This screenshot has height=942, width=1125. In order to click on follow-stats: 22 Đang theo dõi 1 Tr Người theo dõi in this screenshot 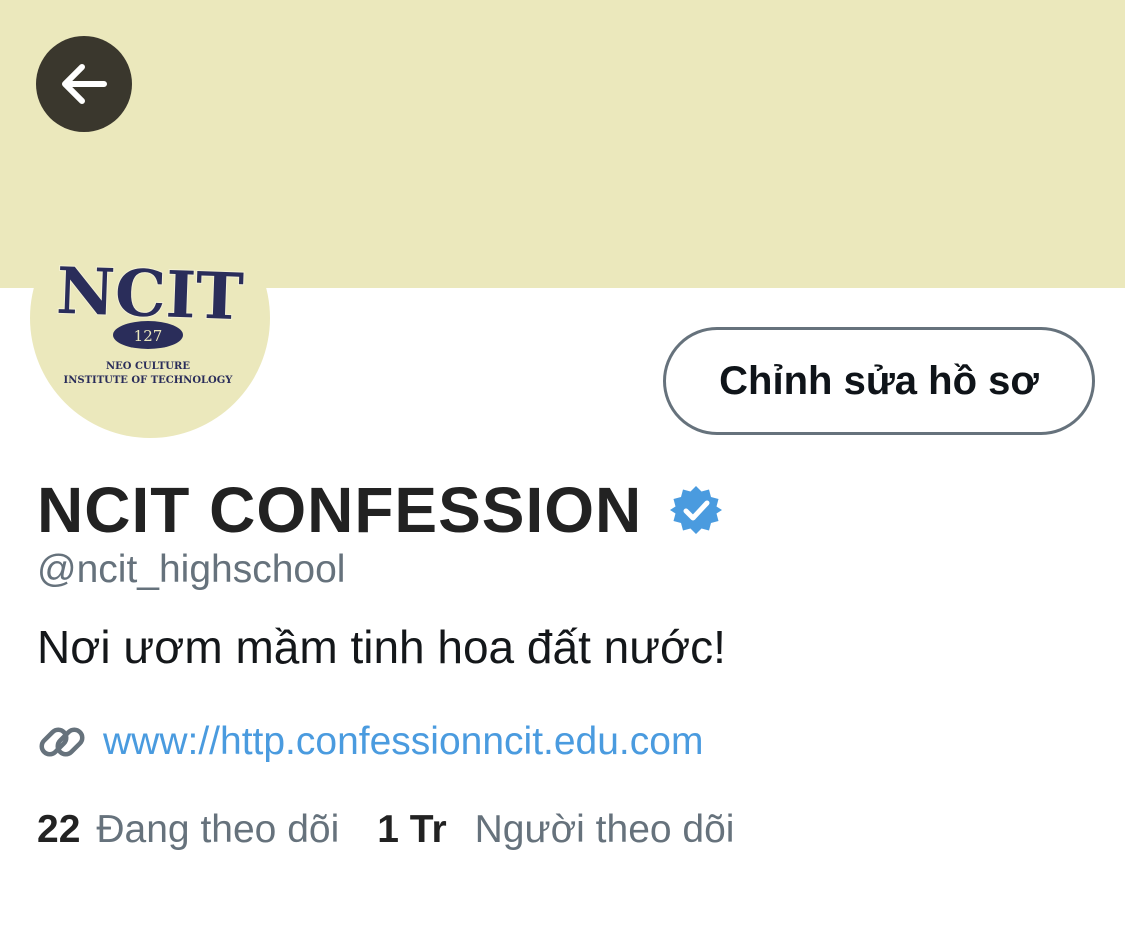, I will do `click(385, 830)`.